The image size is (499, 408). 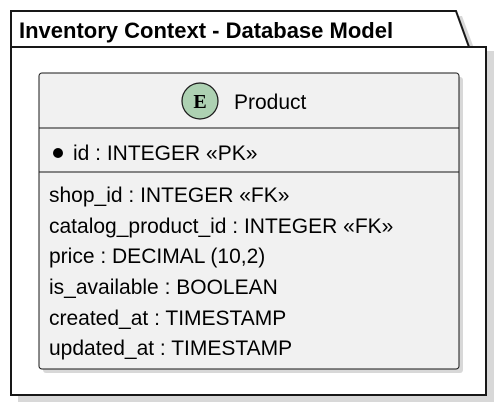 I want to click on entity-stereotype-icon: E, so click(x=200, y=101).